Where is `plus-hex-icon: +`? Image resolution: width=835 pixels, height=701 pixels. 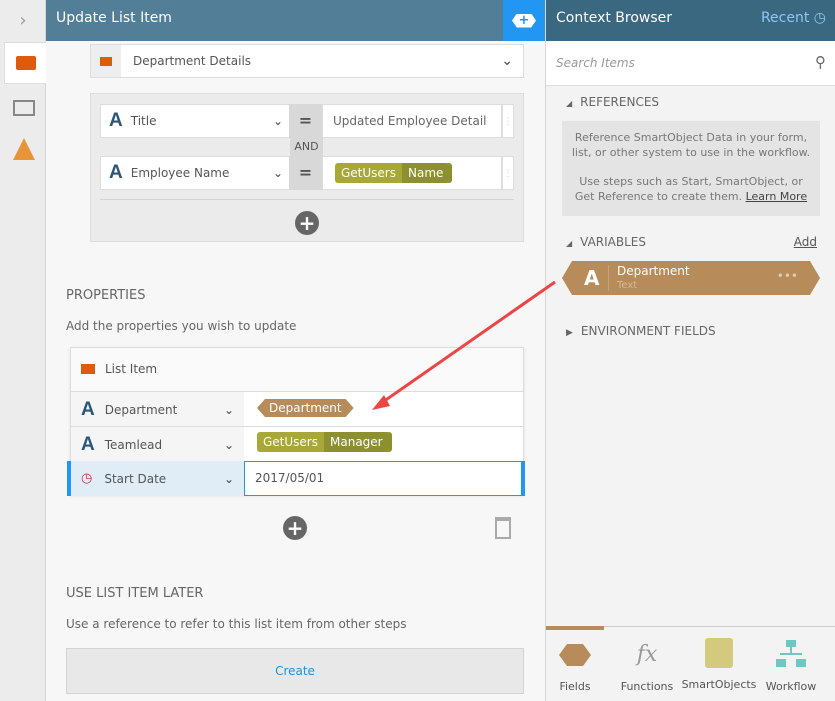
plus-hex-icon: + is located at coordinates (524, 20).